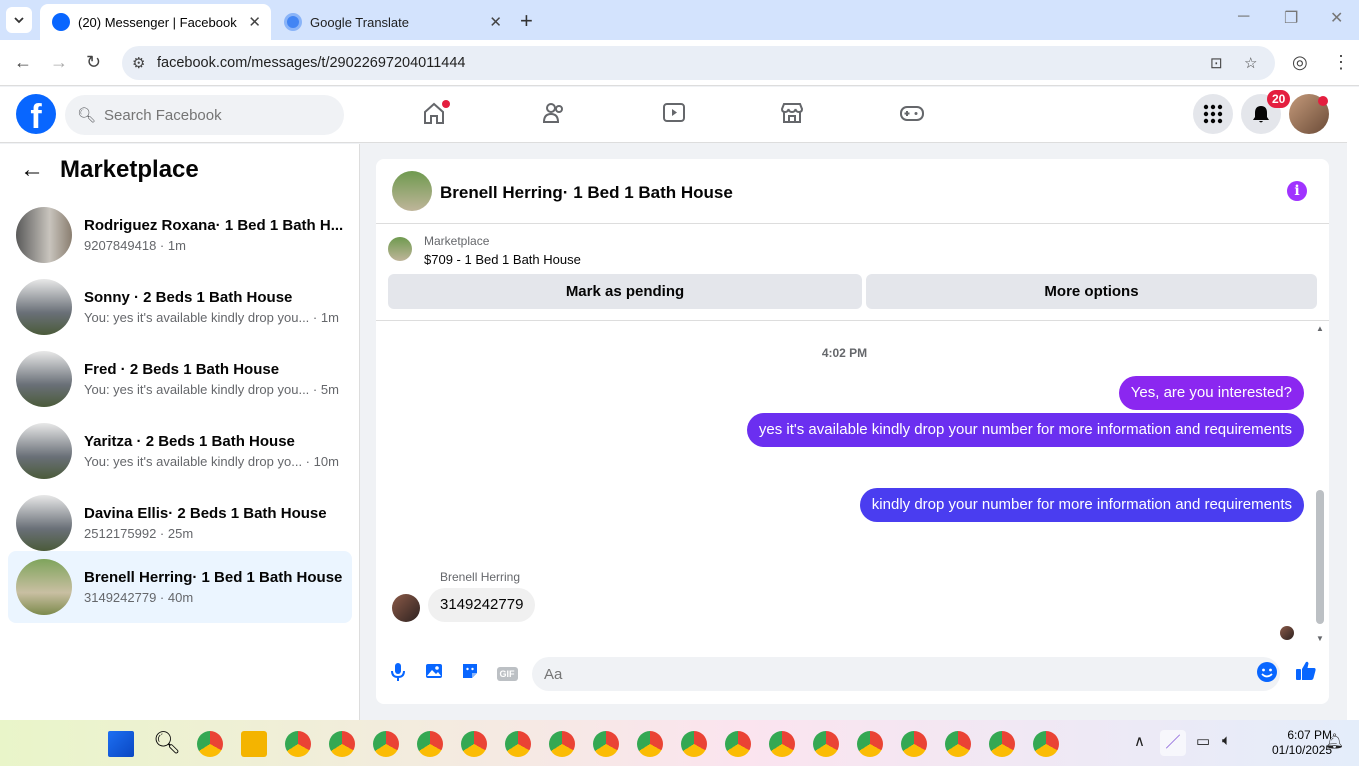 The image size is (1359, 766). Describe the element at coordinates (482, 605) in the screenshot. I see `incoming-message: 3149242779` at that location.